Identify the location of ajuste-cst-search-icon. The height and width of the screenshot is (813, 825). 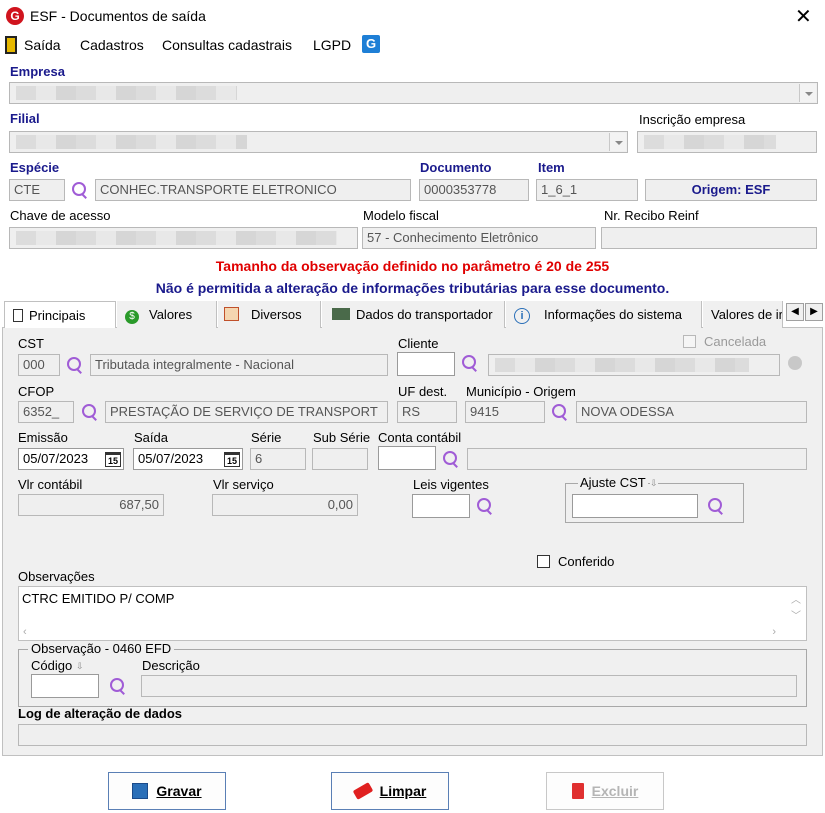
(716, 506).